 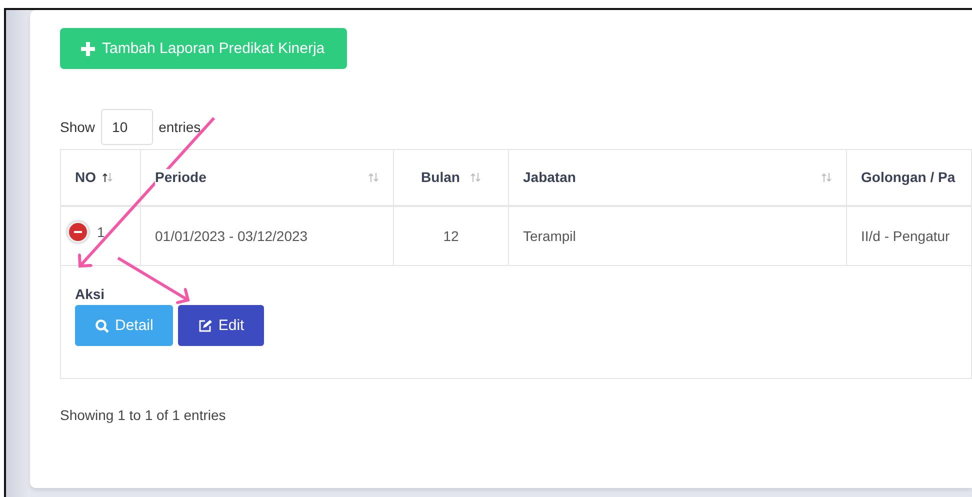 I want to click on column-header: Bulan, so click(x=451, y=178).